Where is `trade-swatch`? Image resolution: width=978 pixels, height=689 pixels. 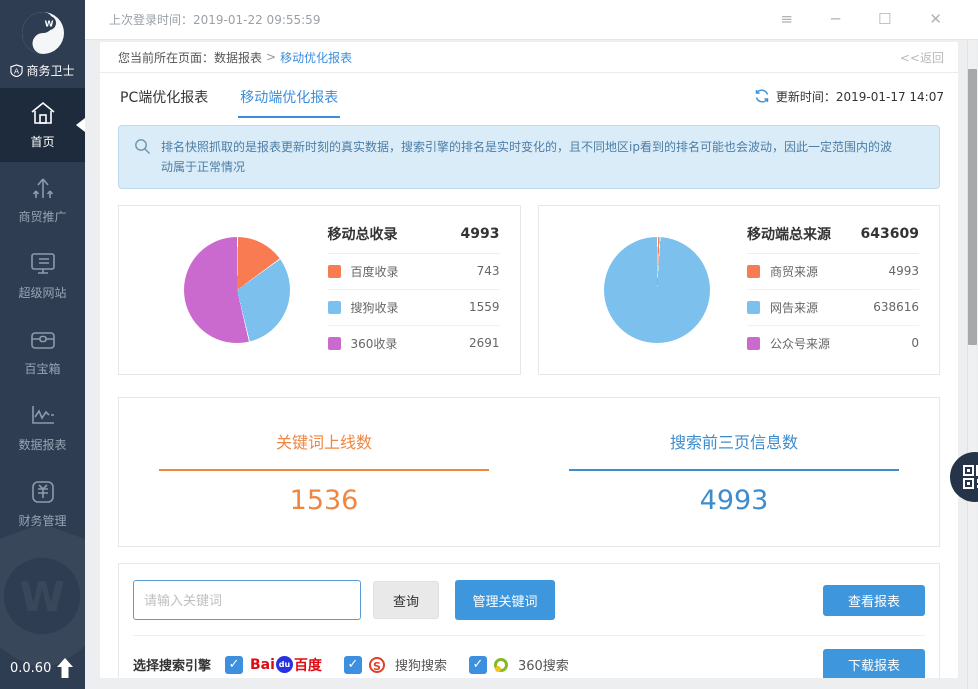
trade-swatch is located at coordinates (753, 271).